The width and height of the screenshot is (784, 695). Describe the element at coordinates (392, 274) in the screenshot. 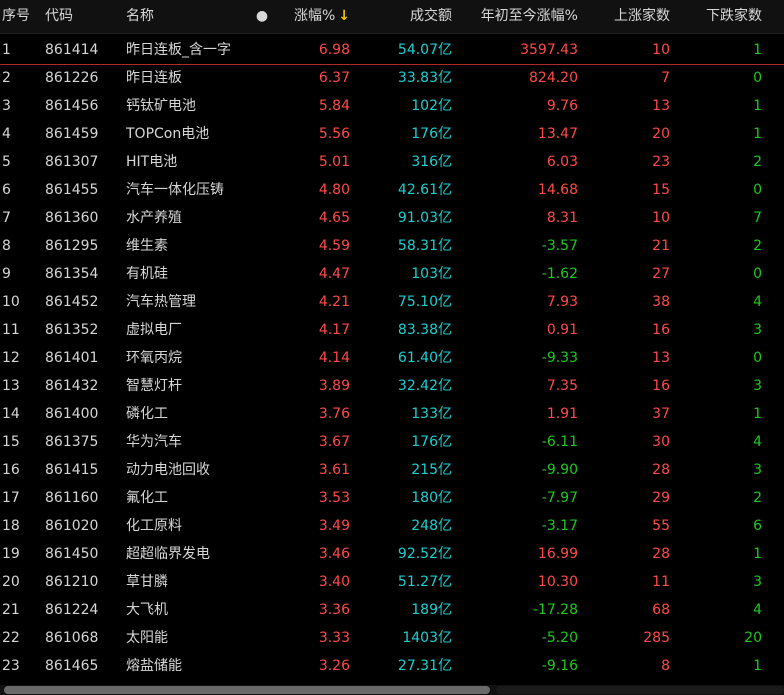

I see `table-row: 9 861354 有机硅 4.47 103亿 -1.62 27 0` at that location.